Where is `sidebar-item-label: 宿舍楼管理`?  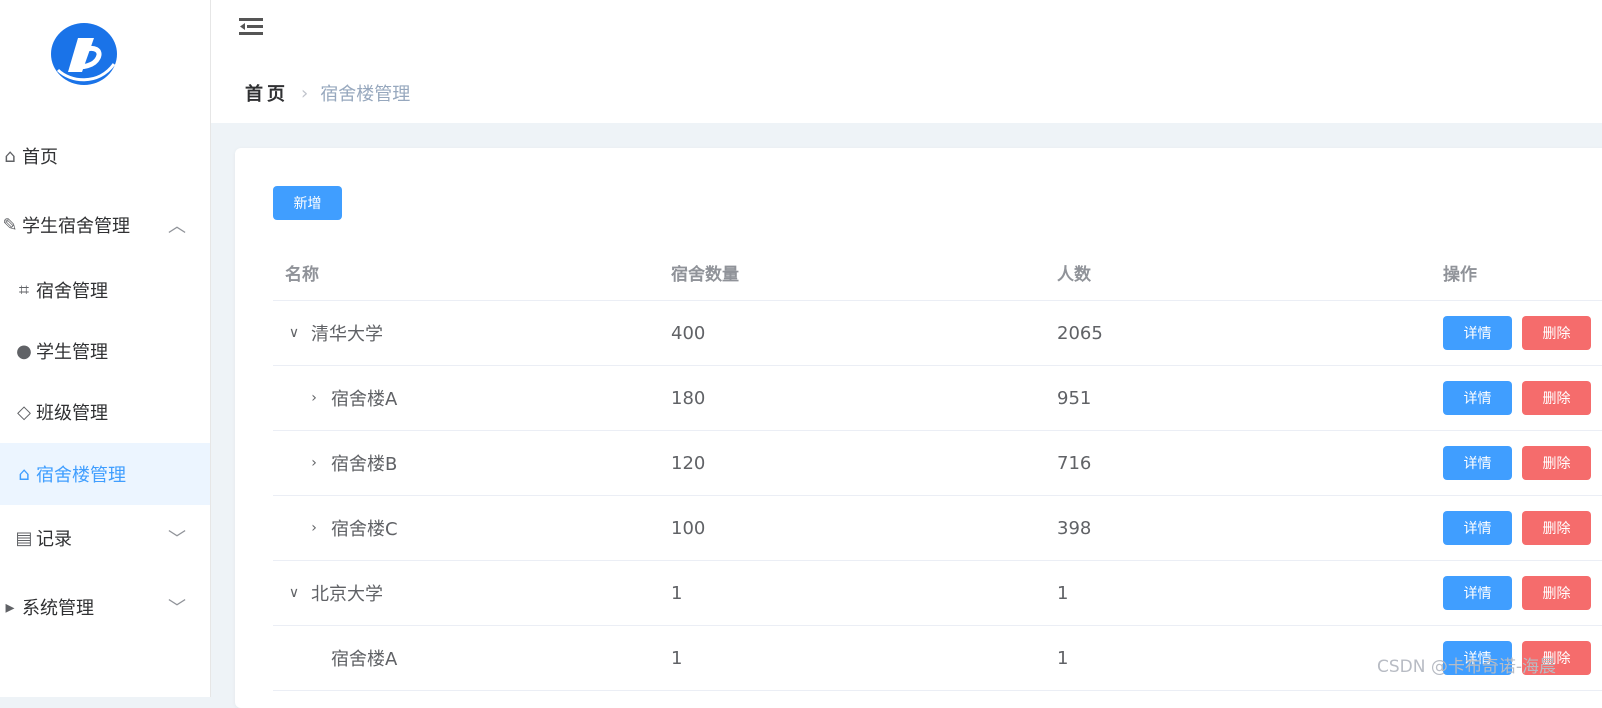
sidebar-item-label: 宿舍楼管理 is located at coordinates (81, 475).